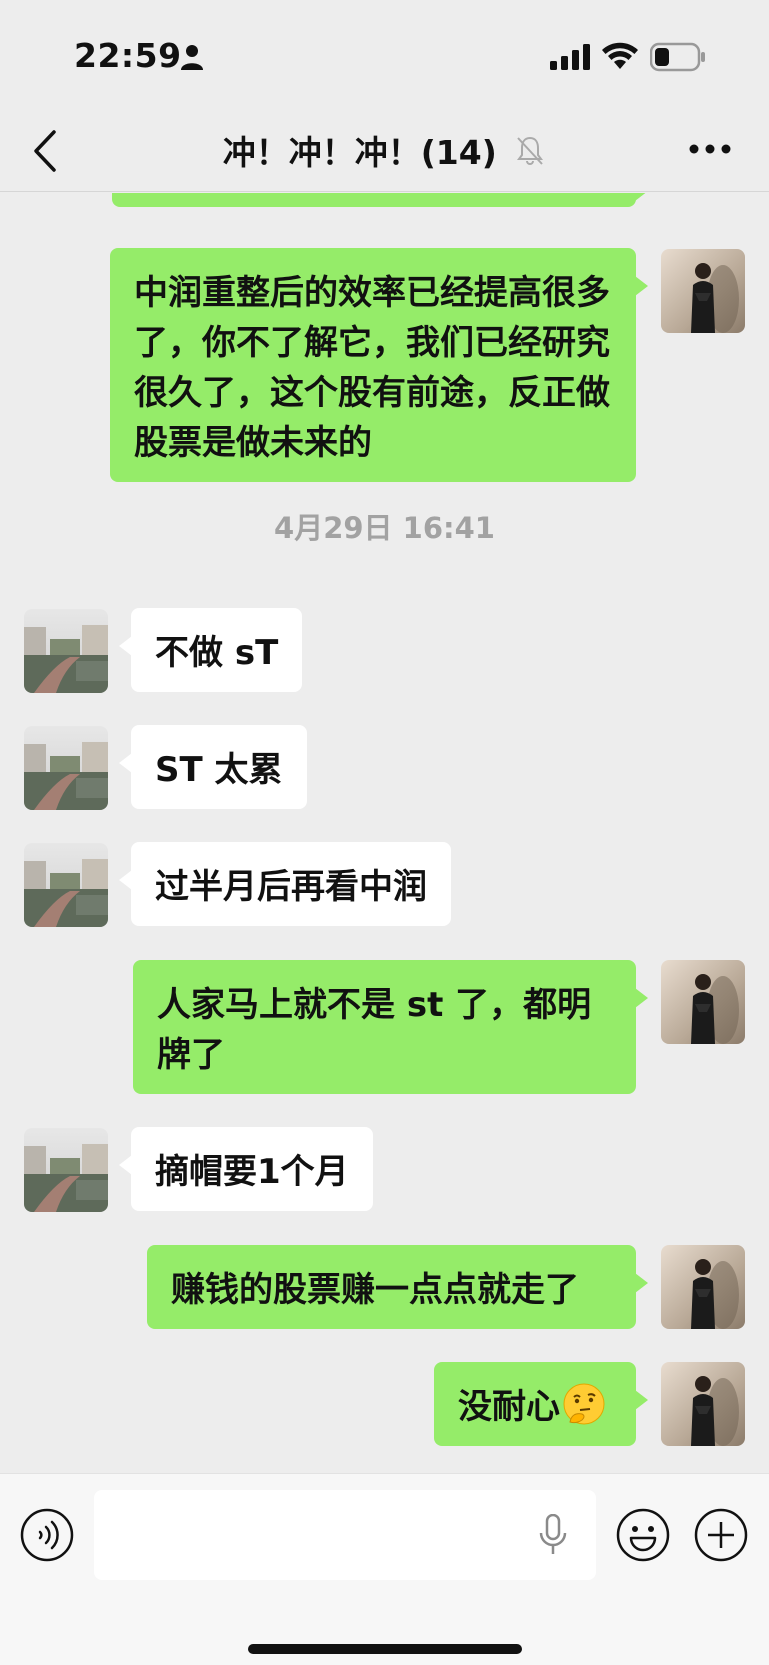 This screenshot has width=769, height=1665. Describe the element at coordinates (570, 57) in the screenshot. I see `cellular-signal-icon` at that location.